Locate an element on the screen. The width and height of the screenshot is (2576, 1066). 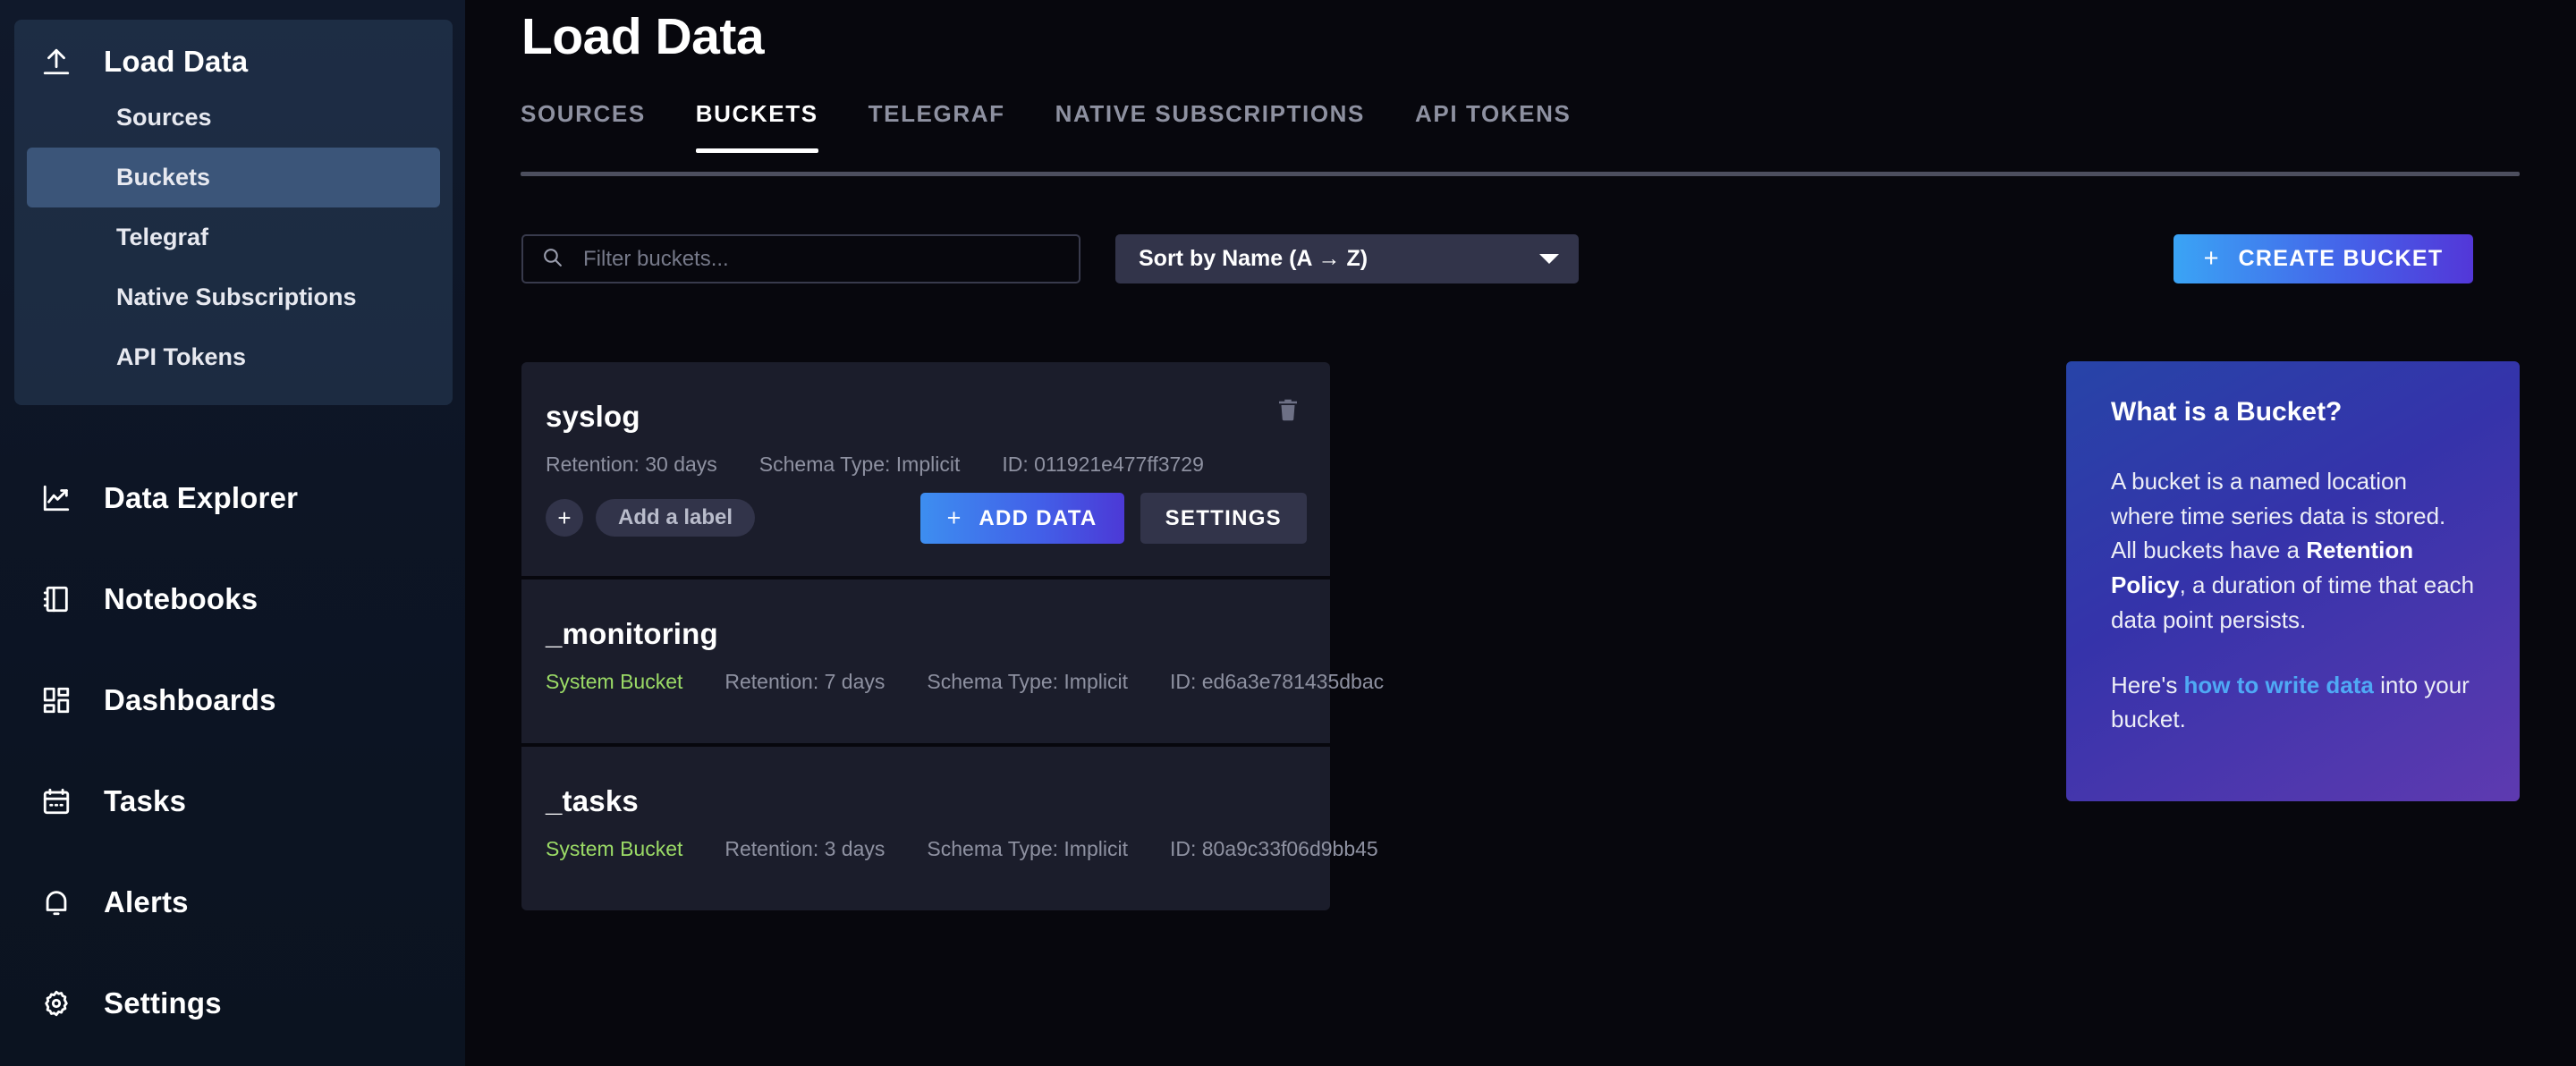
sidebar-item-buckets: Buckets is located at coordinates (233, 177).